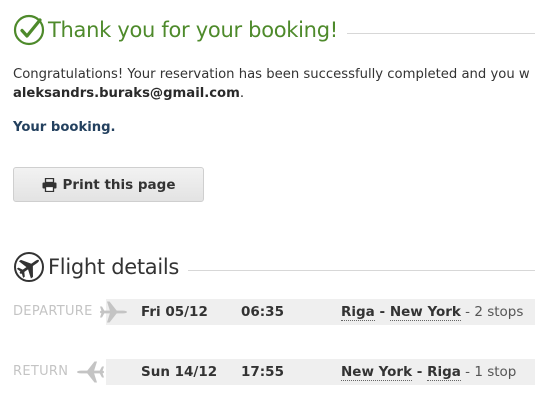  What do you see at coordinates (488, 372) in the screenshot?
I see `return-stops: - 1 stop` at bounding box center [488, 372].